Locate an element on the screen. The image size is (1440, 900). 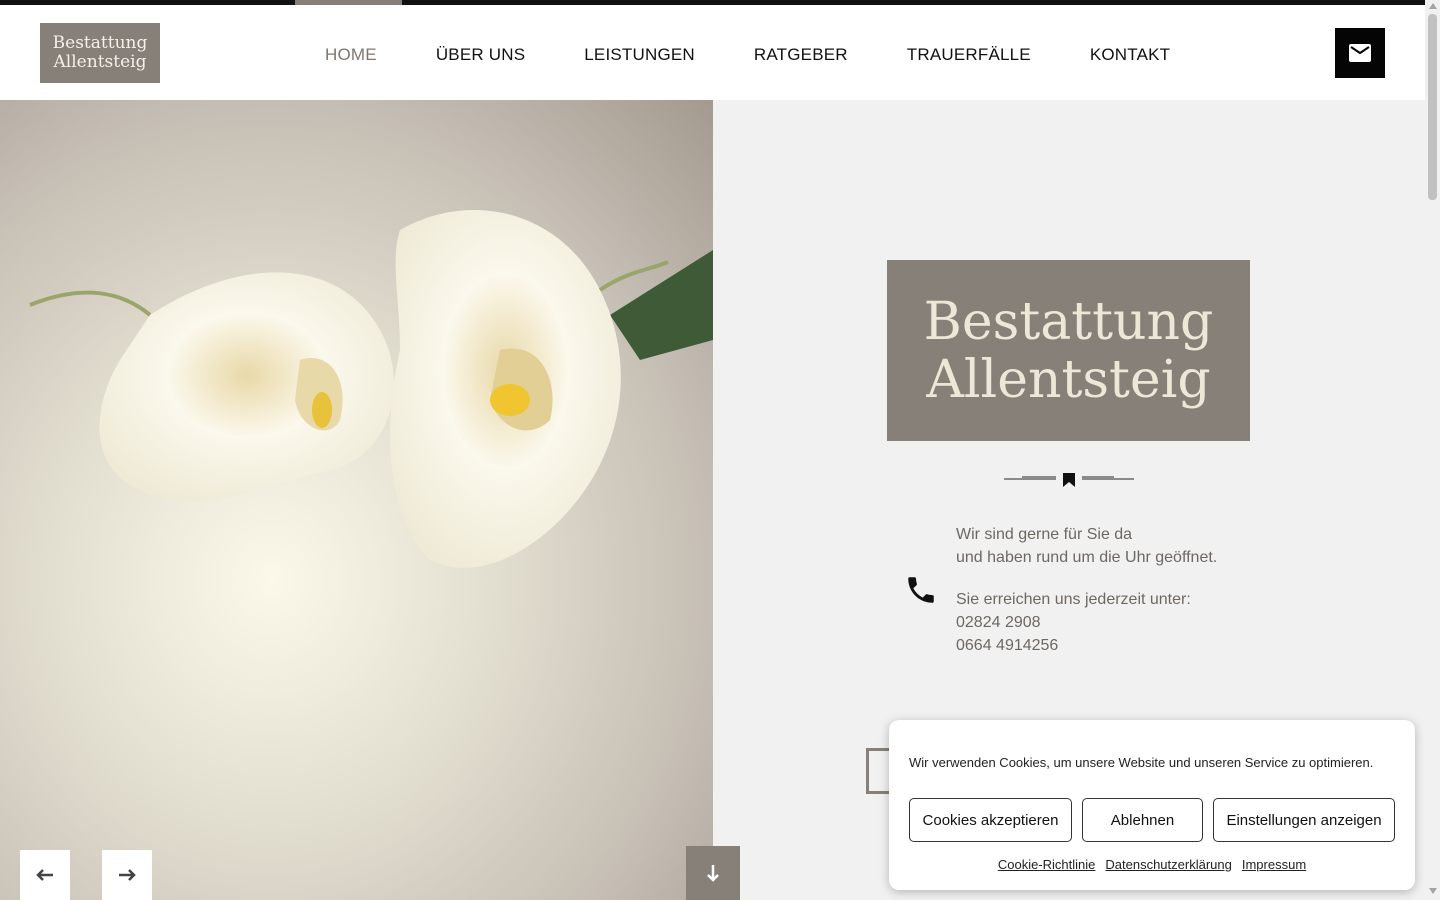
hero-logo-line-1: Bestattung is located at coordinates (1068, 321).